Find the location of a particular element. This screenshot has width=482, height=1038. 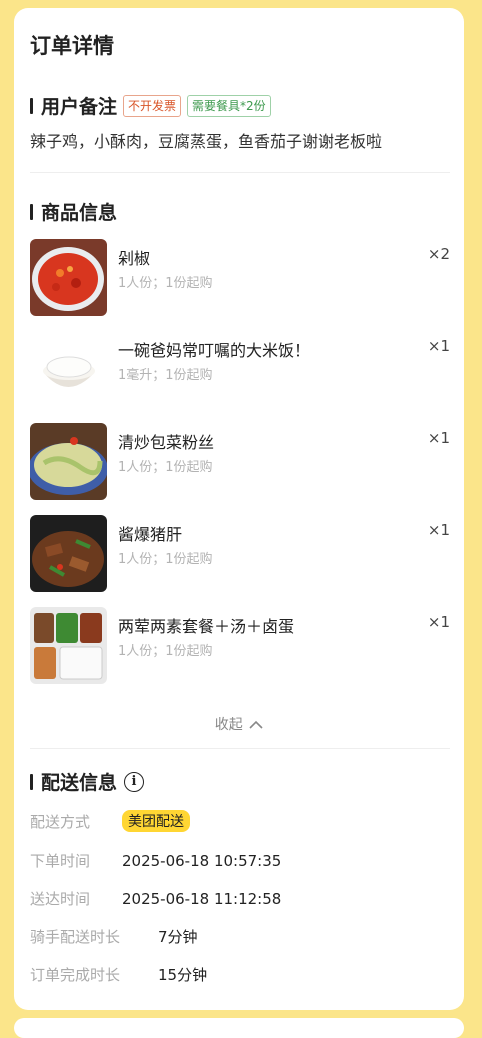

rider-duration-value: 7分钟 is located at coordinates (178, 937).